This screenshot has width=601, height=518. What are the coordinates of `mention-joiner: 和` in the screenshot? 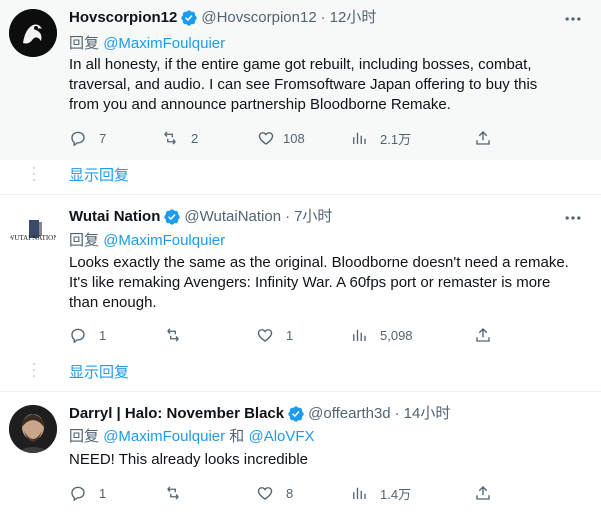 It's located at (237, 436).